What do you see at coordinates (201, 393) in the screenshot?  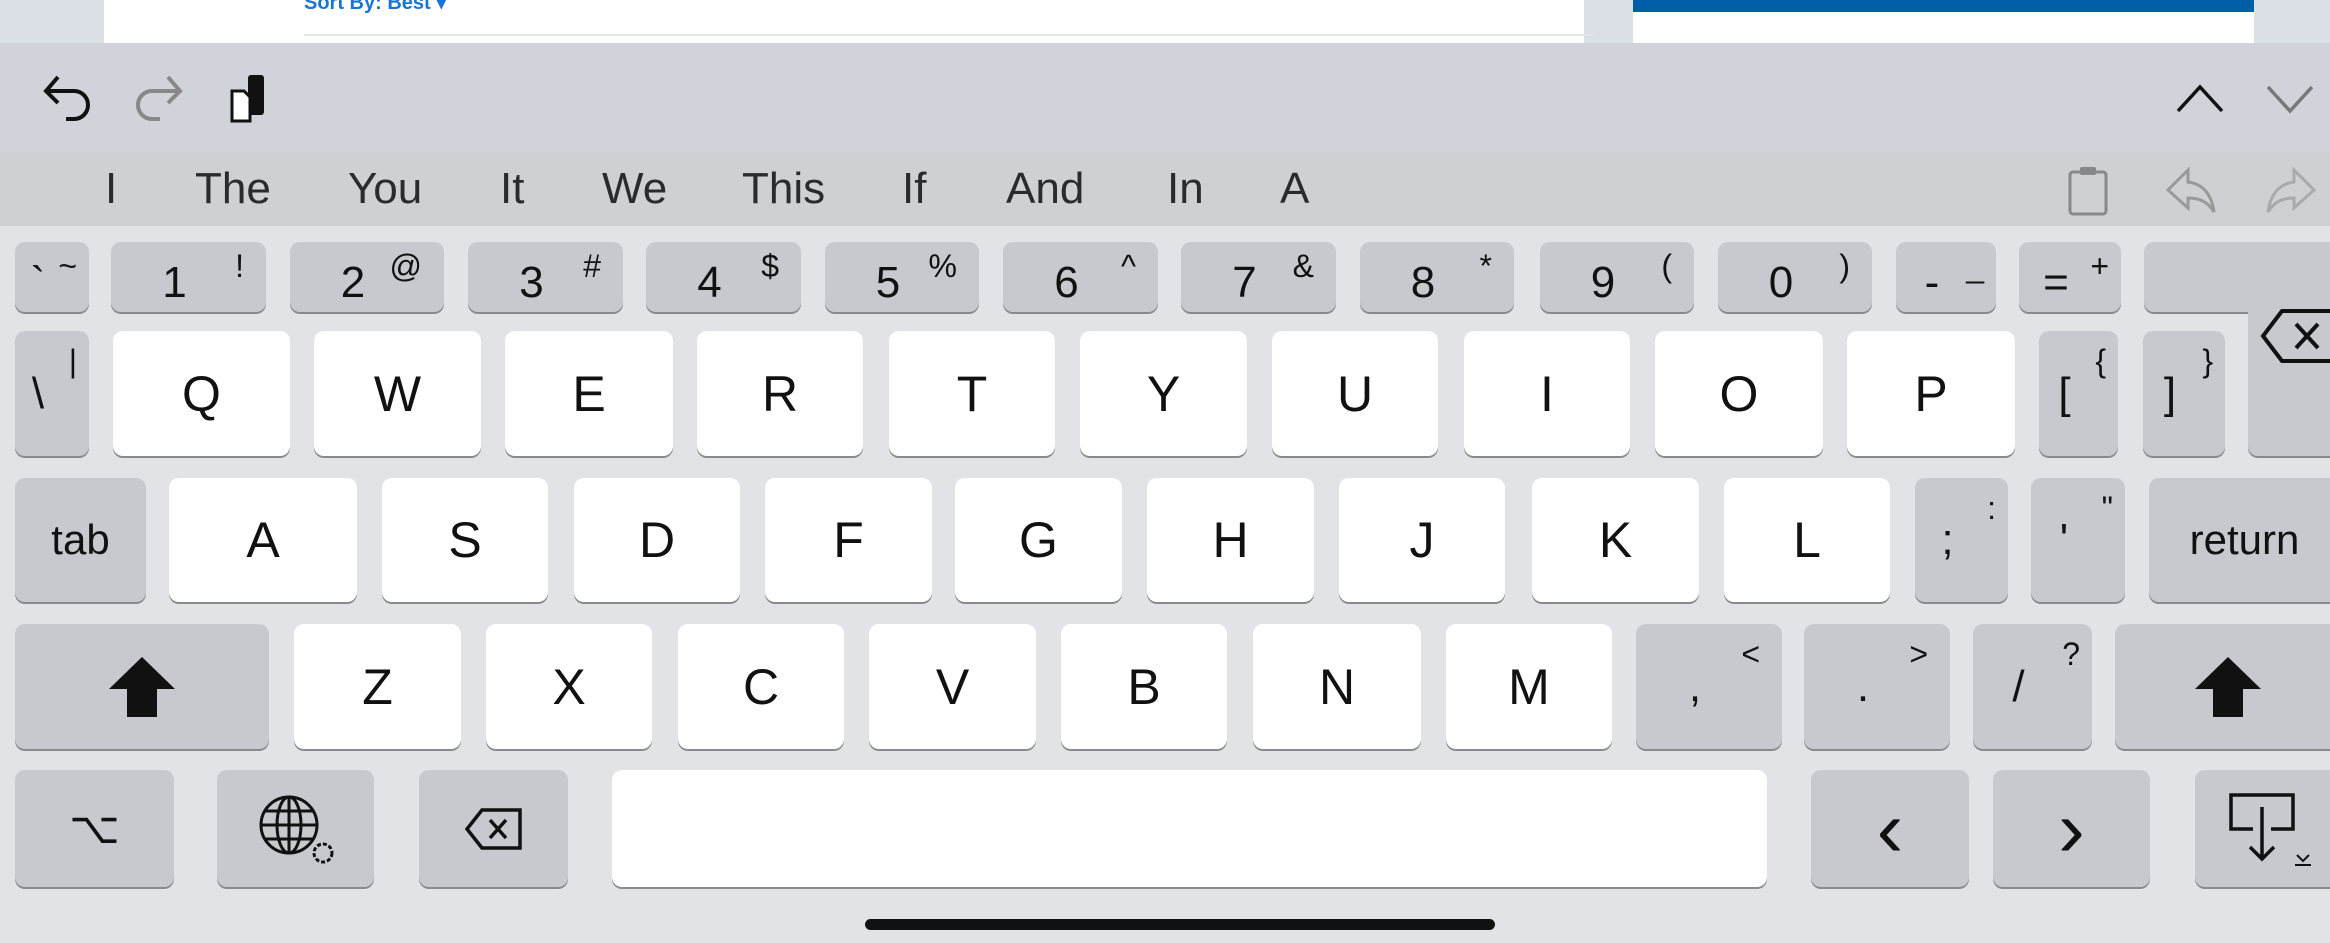 I see `q-key: Q` at bounding box center [201, 393].